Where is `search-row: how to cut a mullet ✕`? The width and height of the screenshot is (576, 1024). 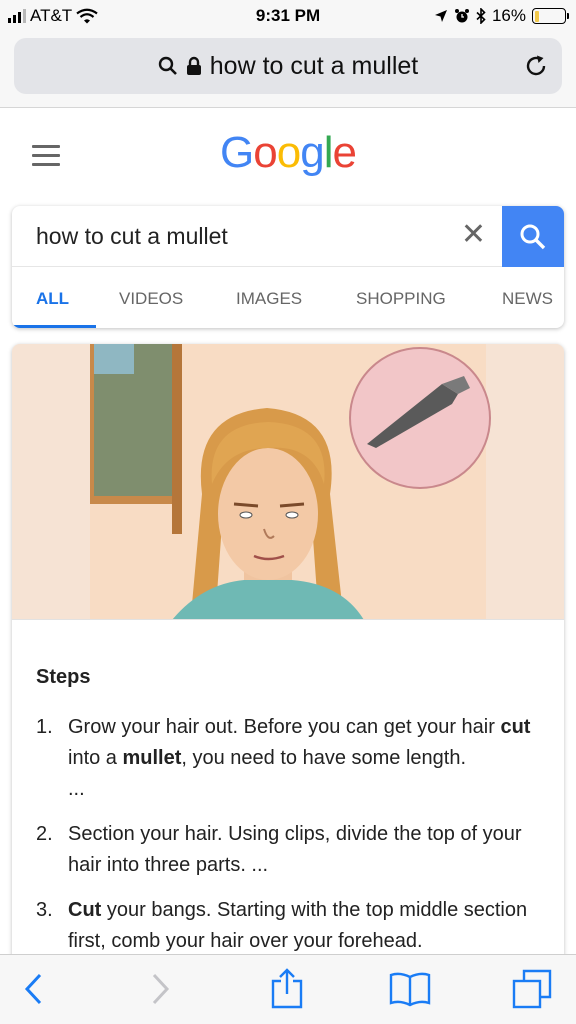 search-row: how to cut a mullet ✕ is located at coordinates (288, 236).